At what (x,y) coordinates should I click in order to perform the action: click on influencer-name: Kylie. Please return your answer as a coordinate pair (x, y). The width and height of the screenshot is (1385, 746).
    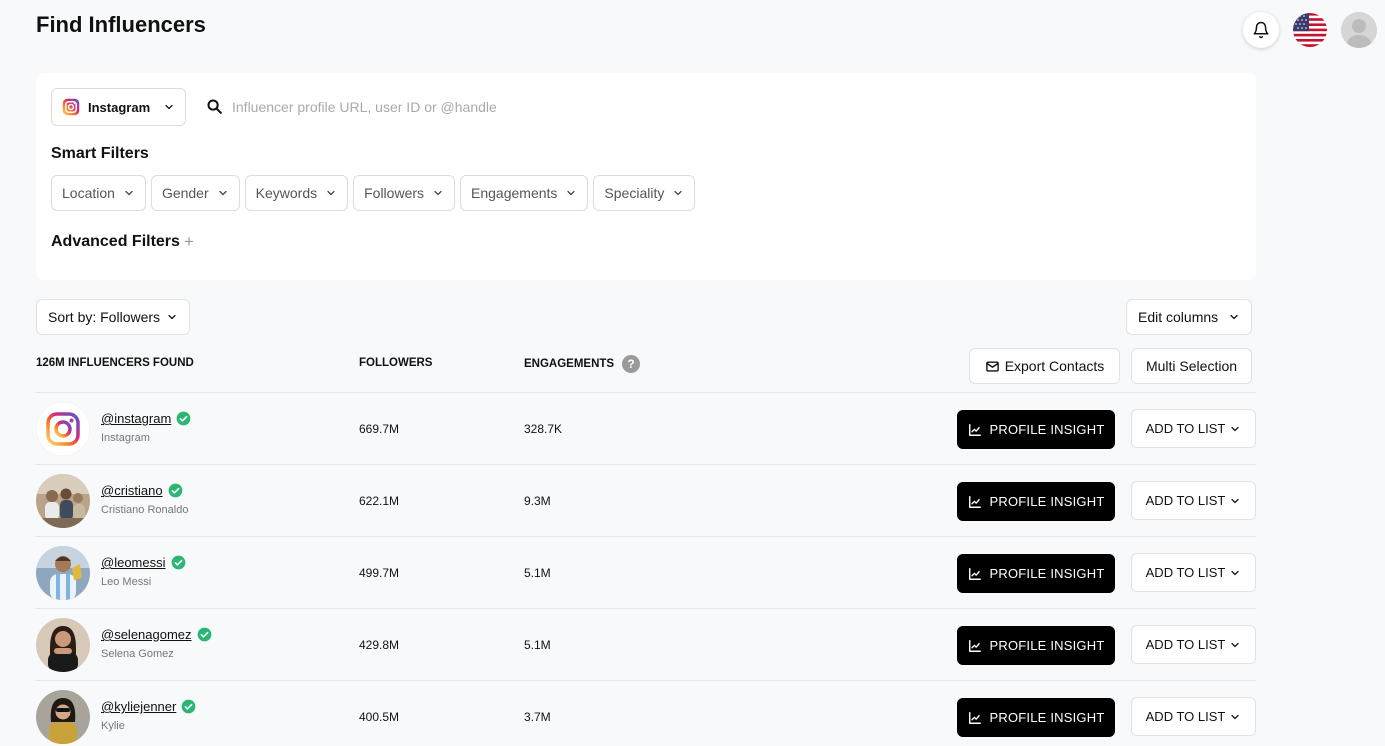
    Looking at the image, I should click on (113, 726).